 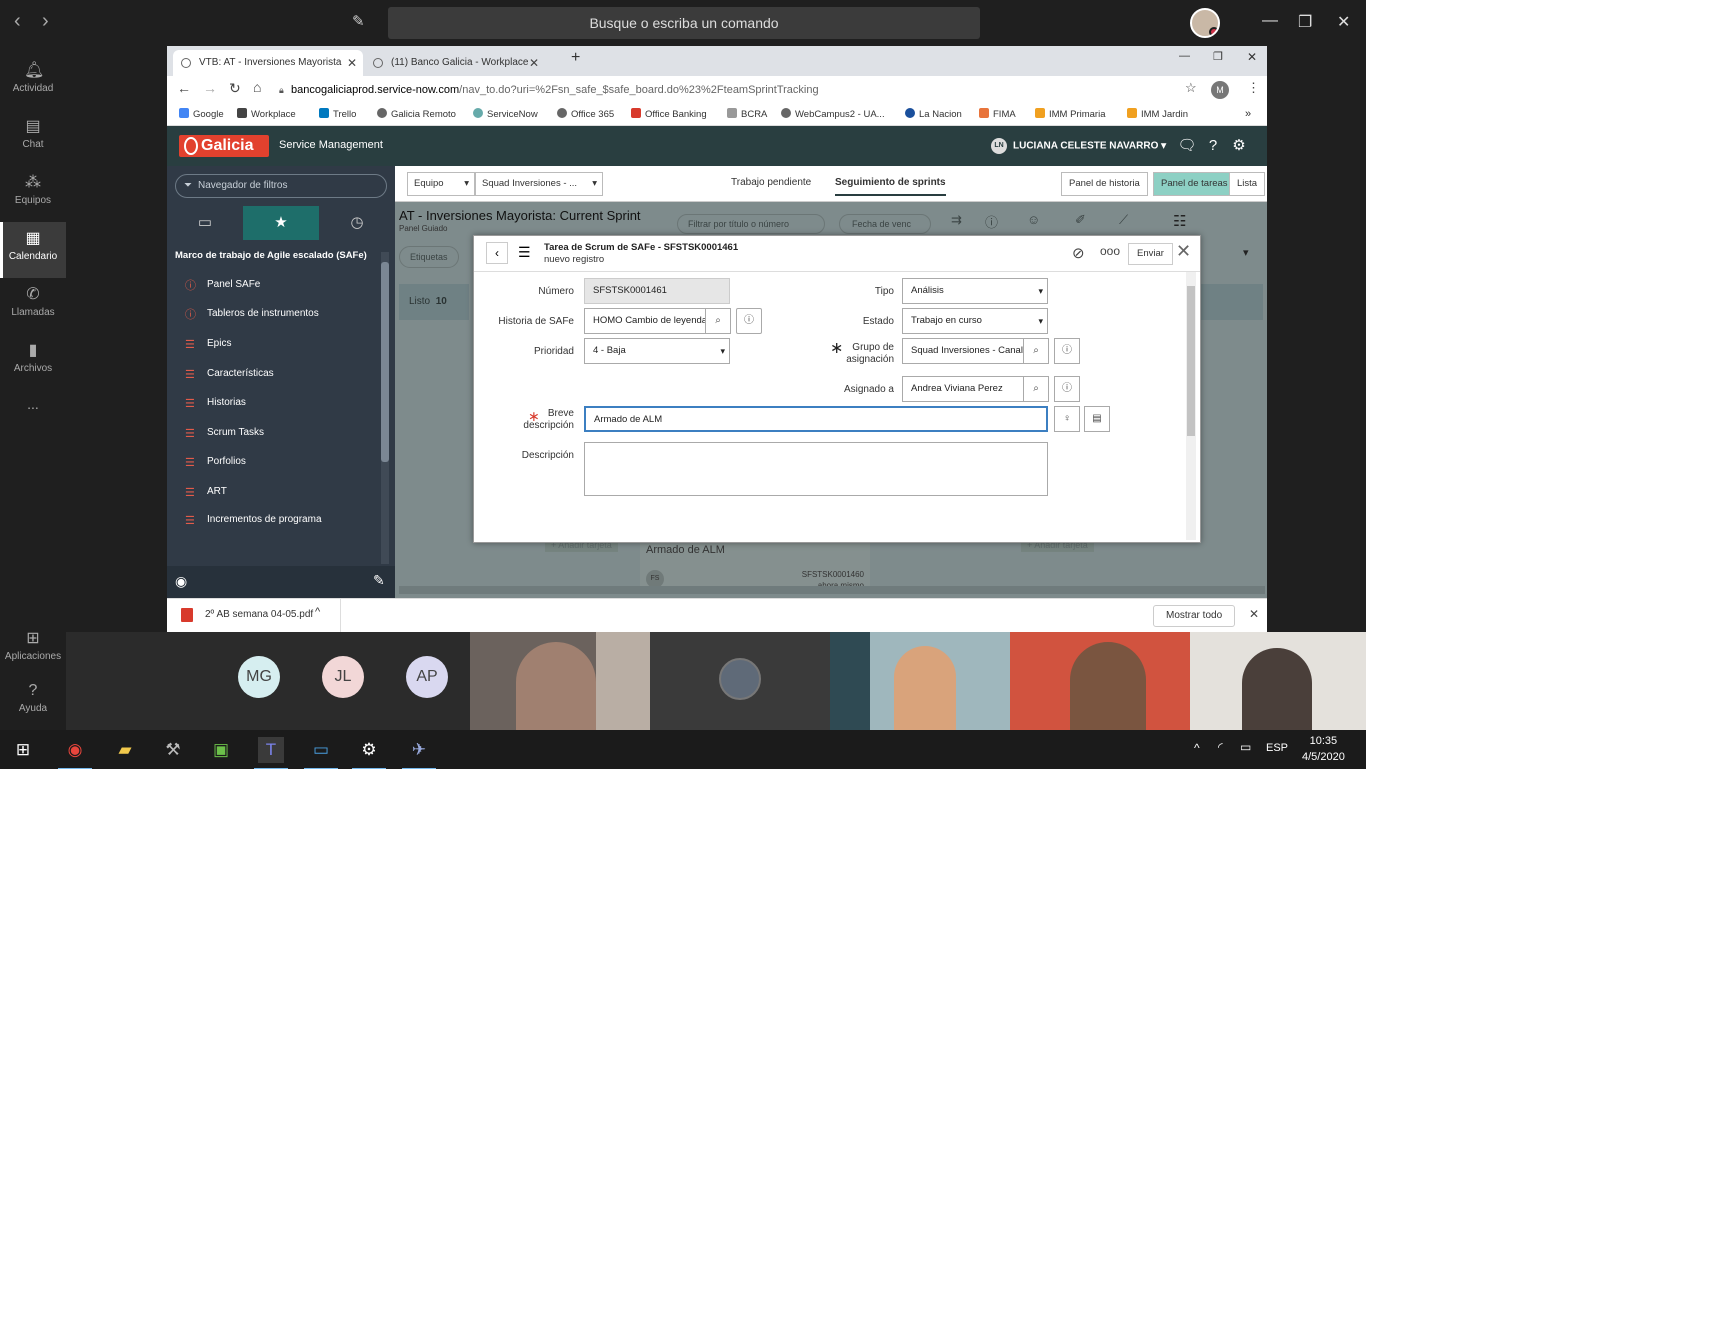 I want to click on rail-calls: ✆ Llamadas, so click(x=33, y=306).